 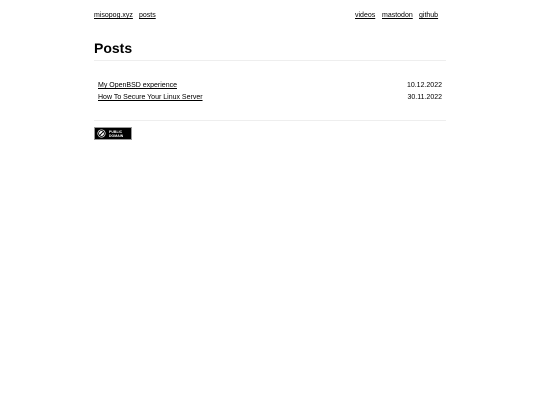 What do you see at coordinates (270, 17) in the screenshot?
I see `top-nav: misopog.xyz posts videos mastodon github` at bounding box center [270, 17].